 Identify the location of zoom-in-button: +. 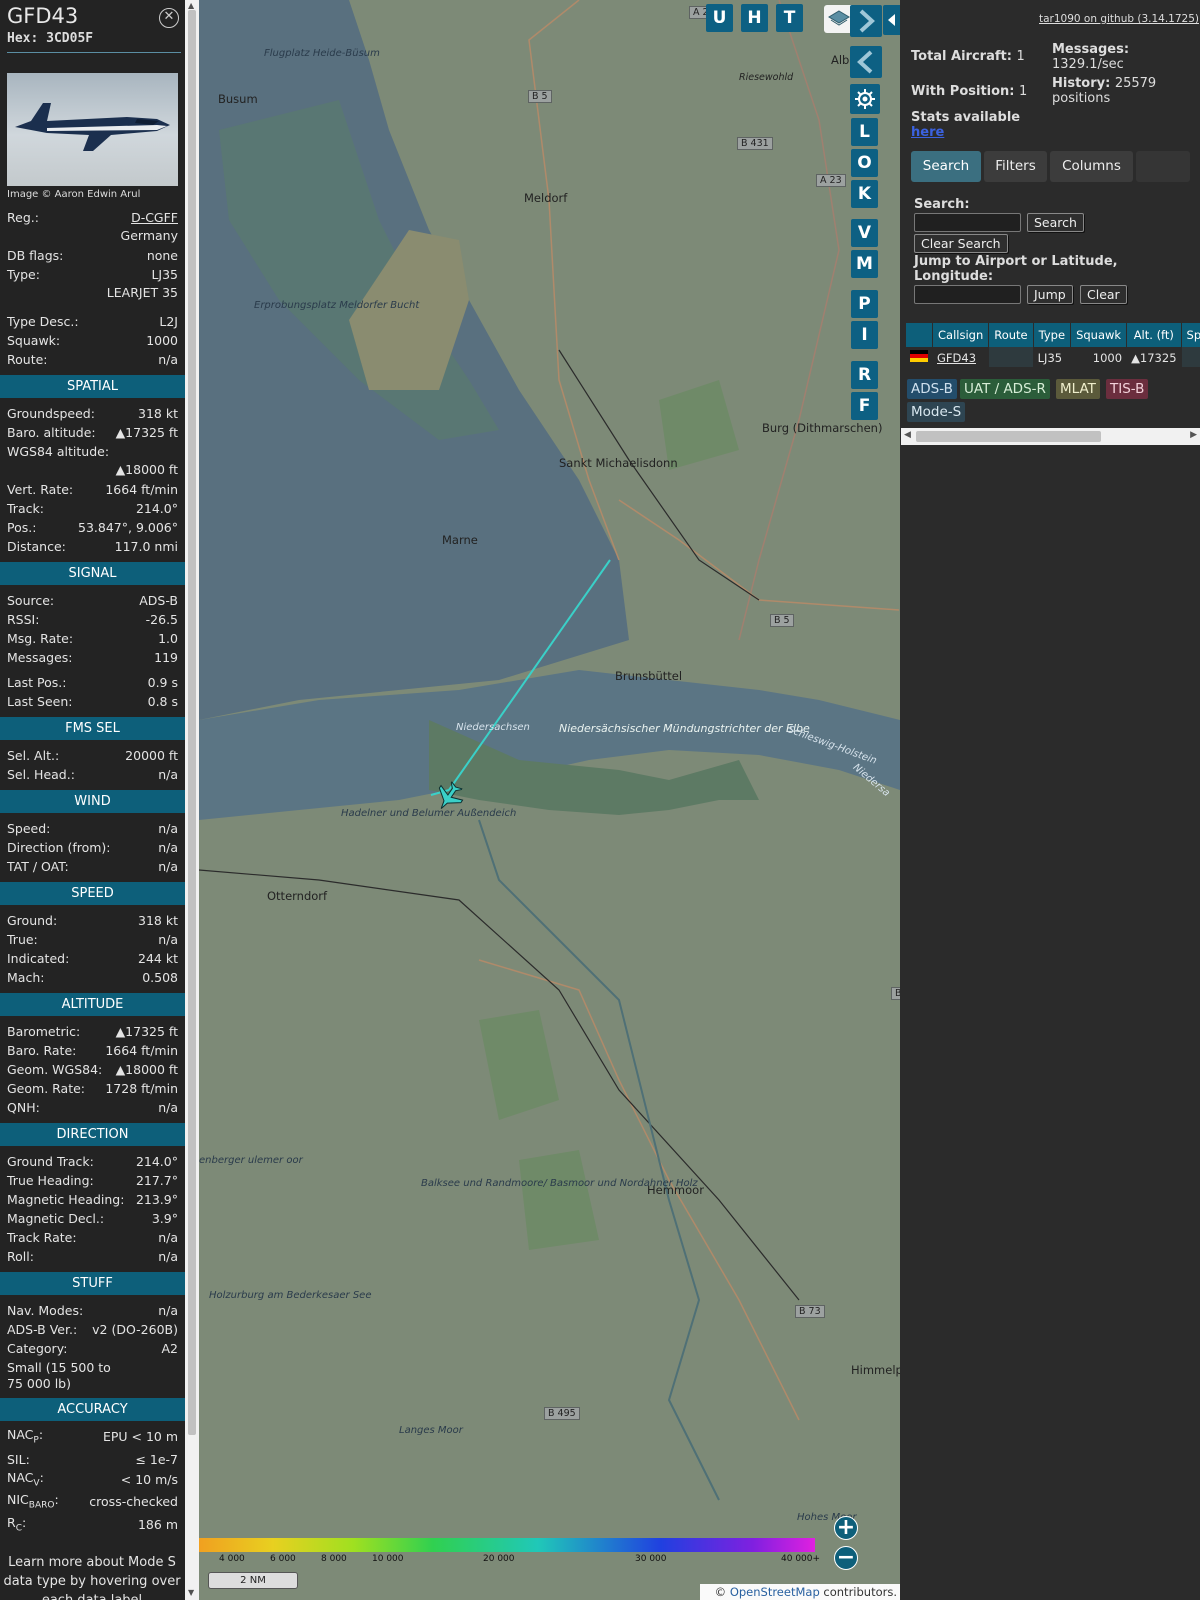
(846, 1528).